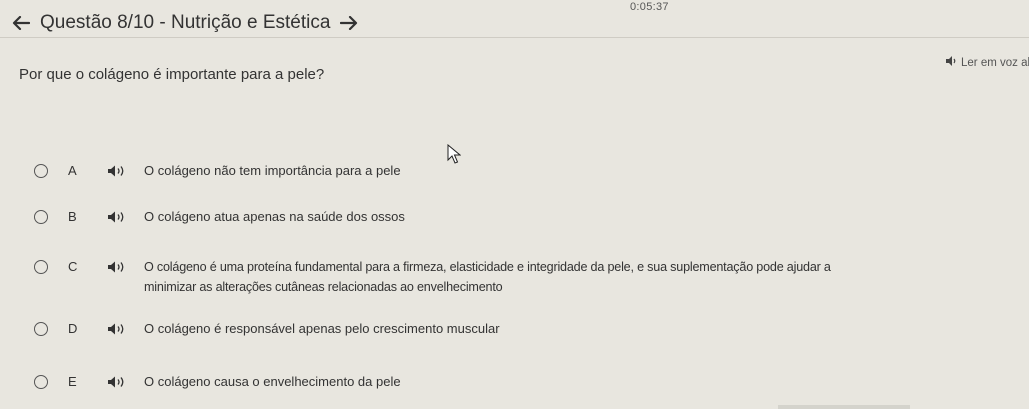 This screenshot has width=1029, height=409. Describe the element at coordinates (514, 37) in the screenshot. I see `header-divider` at that location.